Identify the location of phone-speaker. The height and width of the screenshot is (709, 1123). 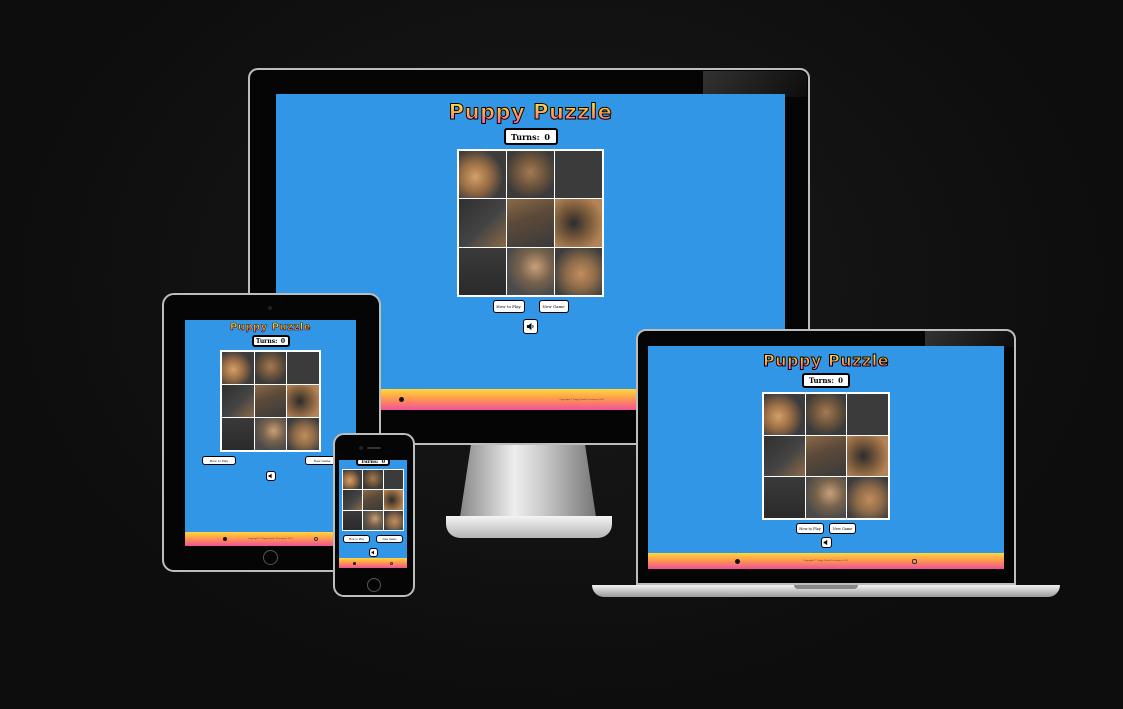
(374, 448).